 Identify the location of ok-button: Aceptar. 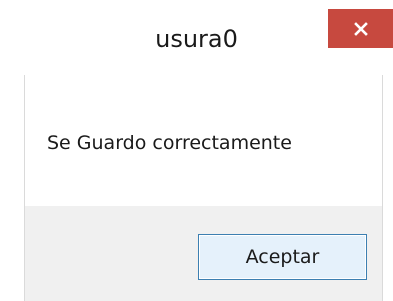
(282, 257).